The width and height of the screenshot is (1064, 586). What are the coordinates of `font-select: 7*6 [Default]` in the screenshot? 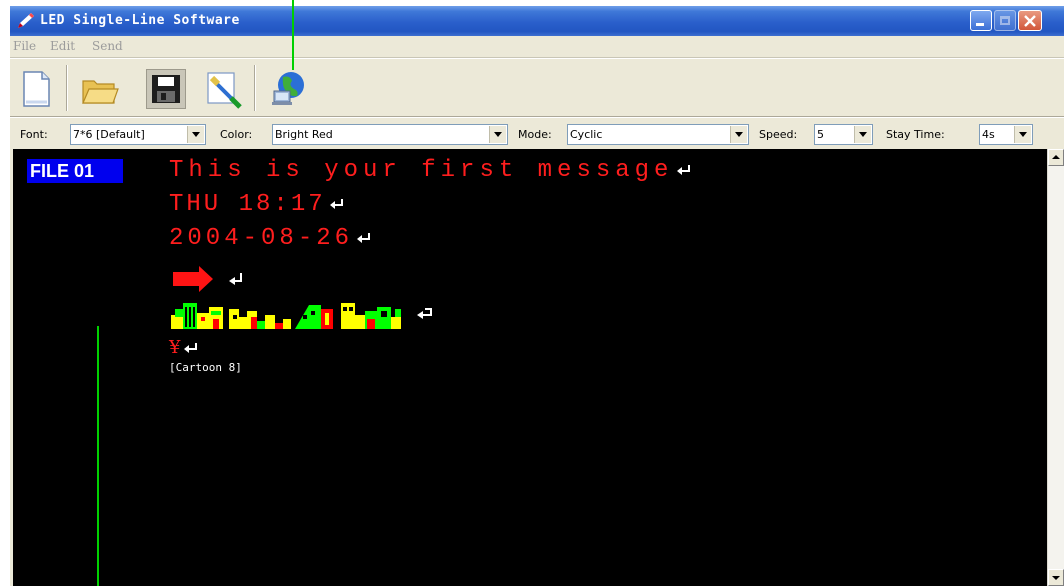 It's located at (138, 134).